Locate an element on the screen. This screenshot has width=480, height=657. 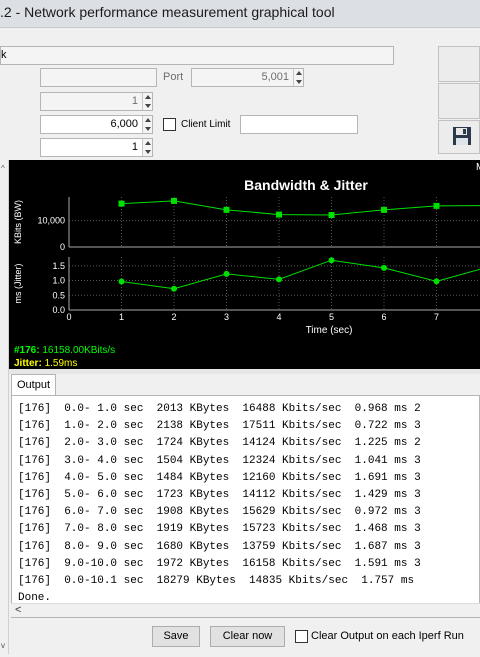
y-tick-label: 10,000 is located at coordinates (51, 221).